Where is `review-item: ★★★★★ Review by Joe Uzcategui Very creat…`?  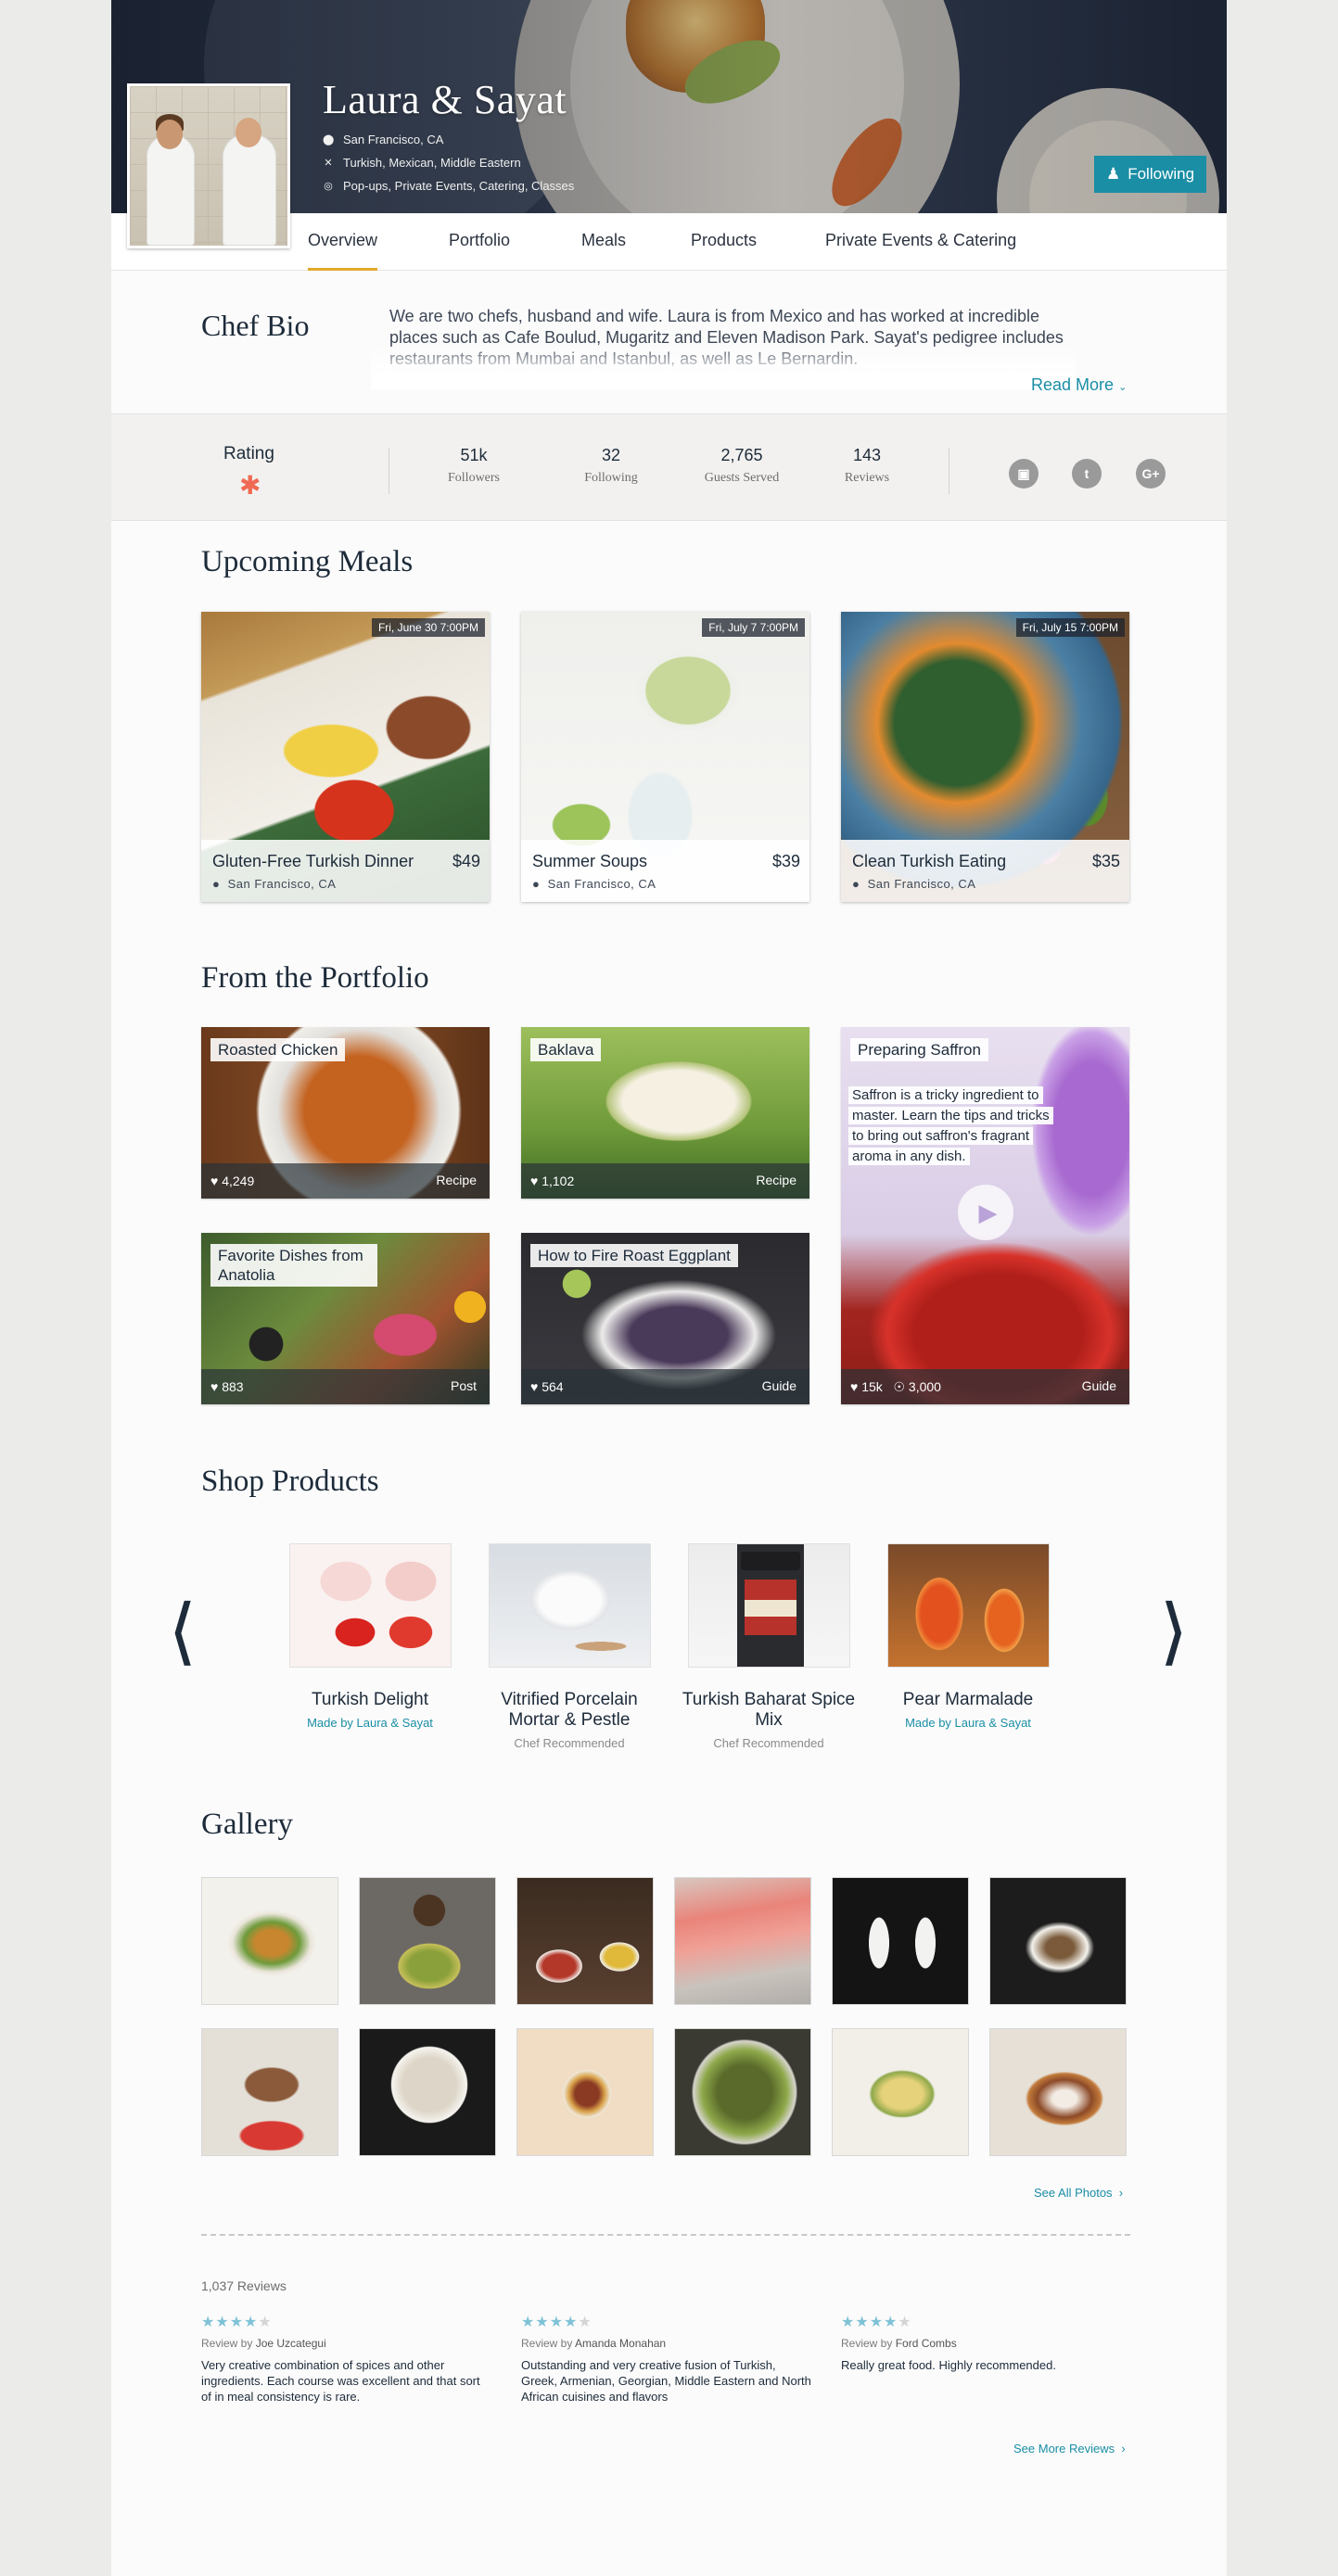
review-item: ★★★★★ Review by Joe Uzcategui Very creat… is located at coordinates (347, 2359).